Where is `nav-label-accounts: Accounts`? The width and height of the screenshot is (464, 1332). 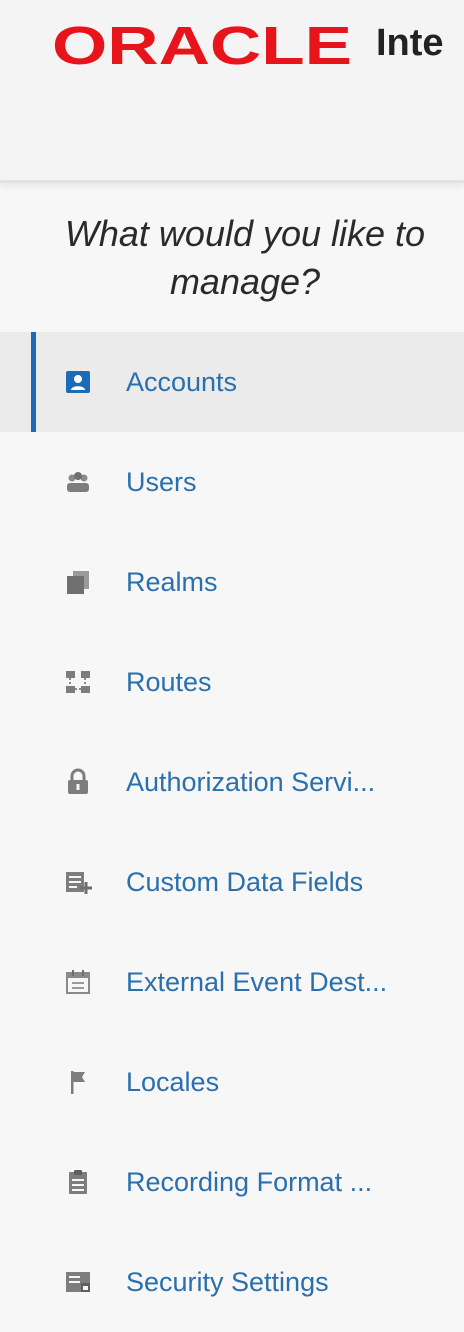
nav-label-accounts: Accounts is located at coordinates (182, 381).